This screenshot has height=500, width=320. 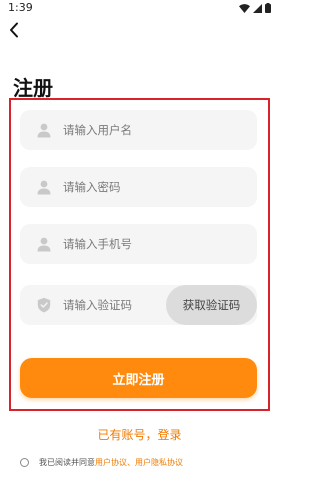 What do you see at coordinates (118, 305) in the screenshot?
I see `code-input` at bounding box center [118, 305].